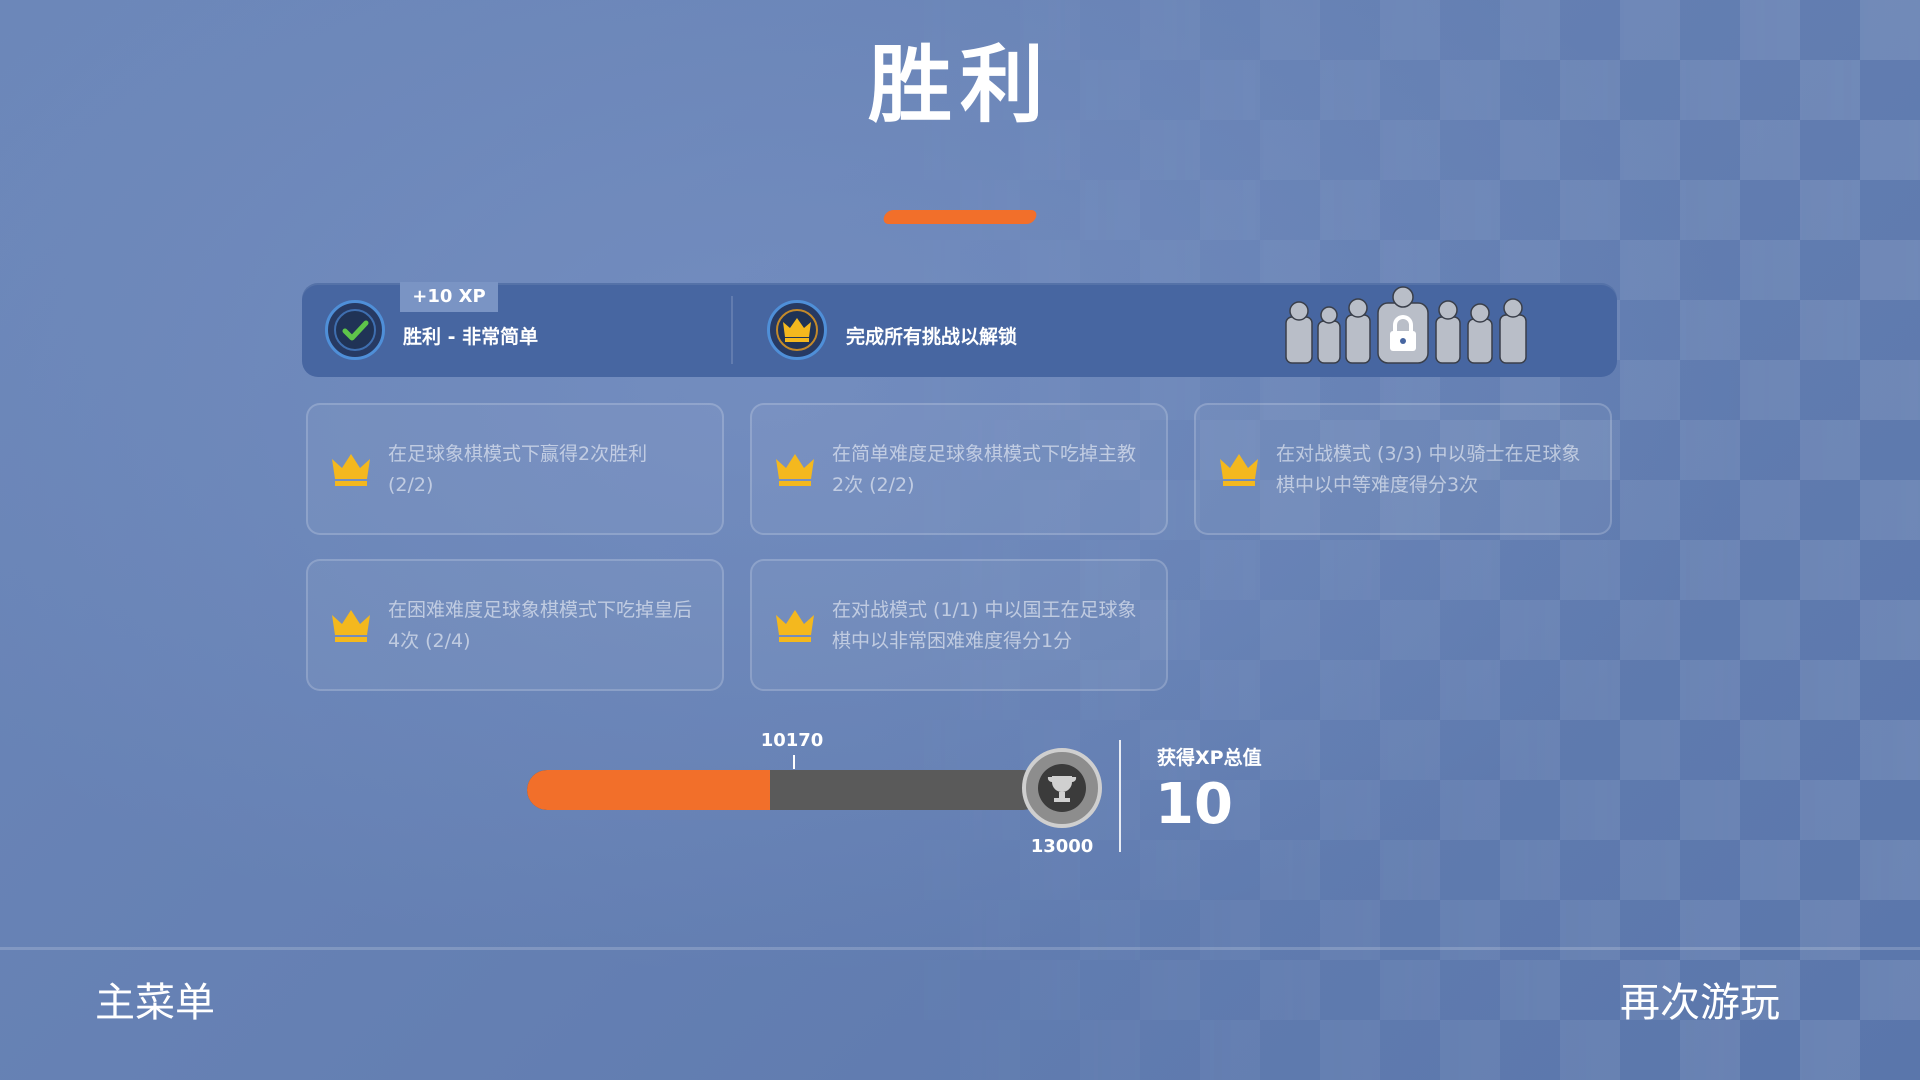  What do you see at coordinates (794, 762) in the screenshot?
I see `xp-current-tick` at bounding box center [794, 762].